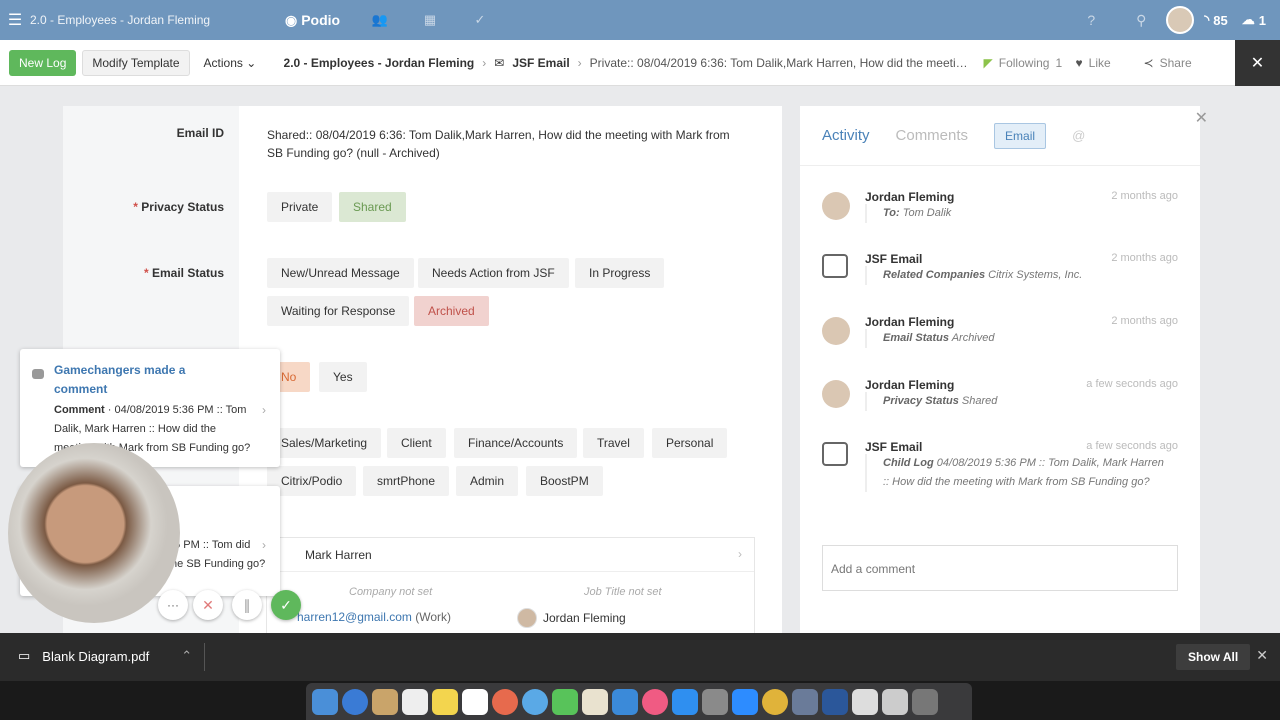 This screenshot has height=720, width=1280. What do you see at coordinates (178, 207) in the screenshot?
I see `privacy-status-label: * Privacy Status` at bounding box center [178, 207].